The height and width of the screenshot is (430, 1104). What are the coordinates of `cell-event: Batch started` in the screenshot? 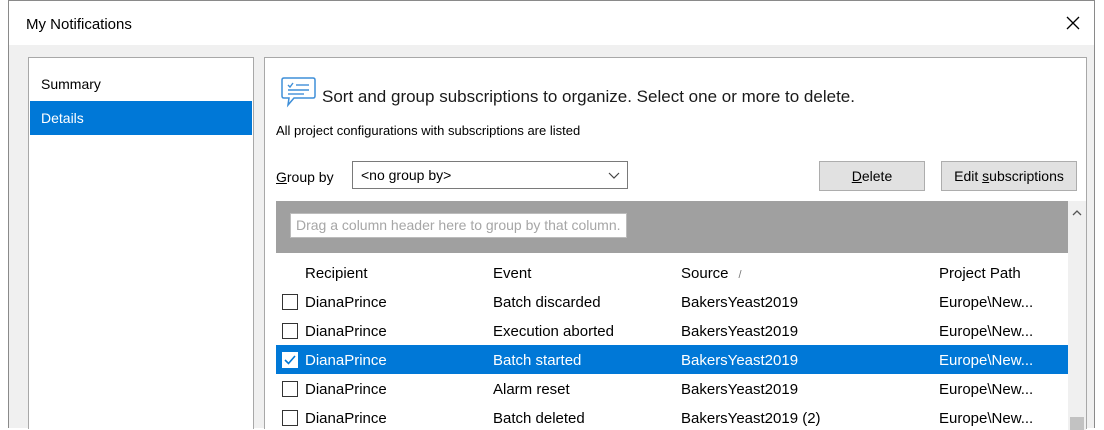 It's located at (537, 360).